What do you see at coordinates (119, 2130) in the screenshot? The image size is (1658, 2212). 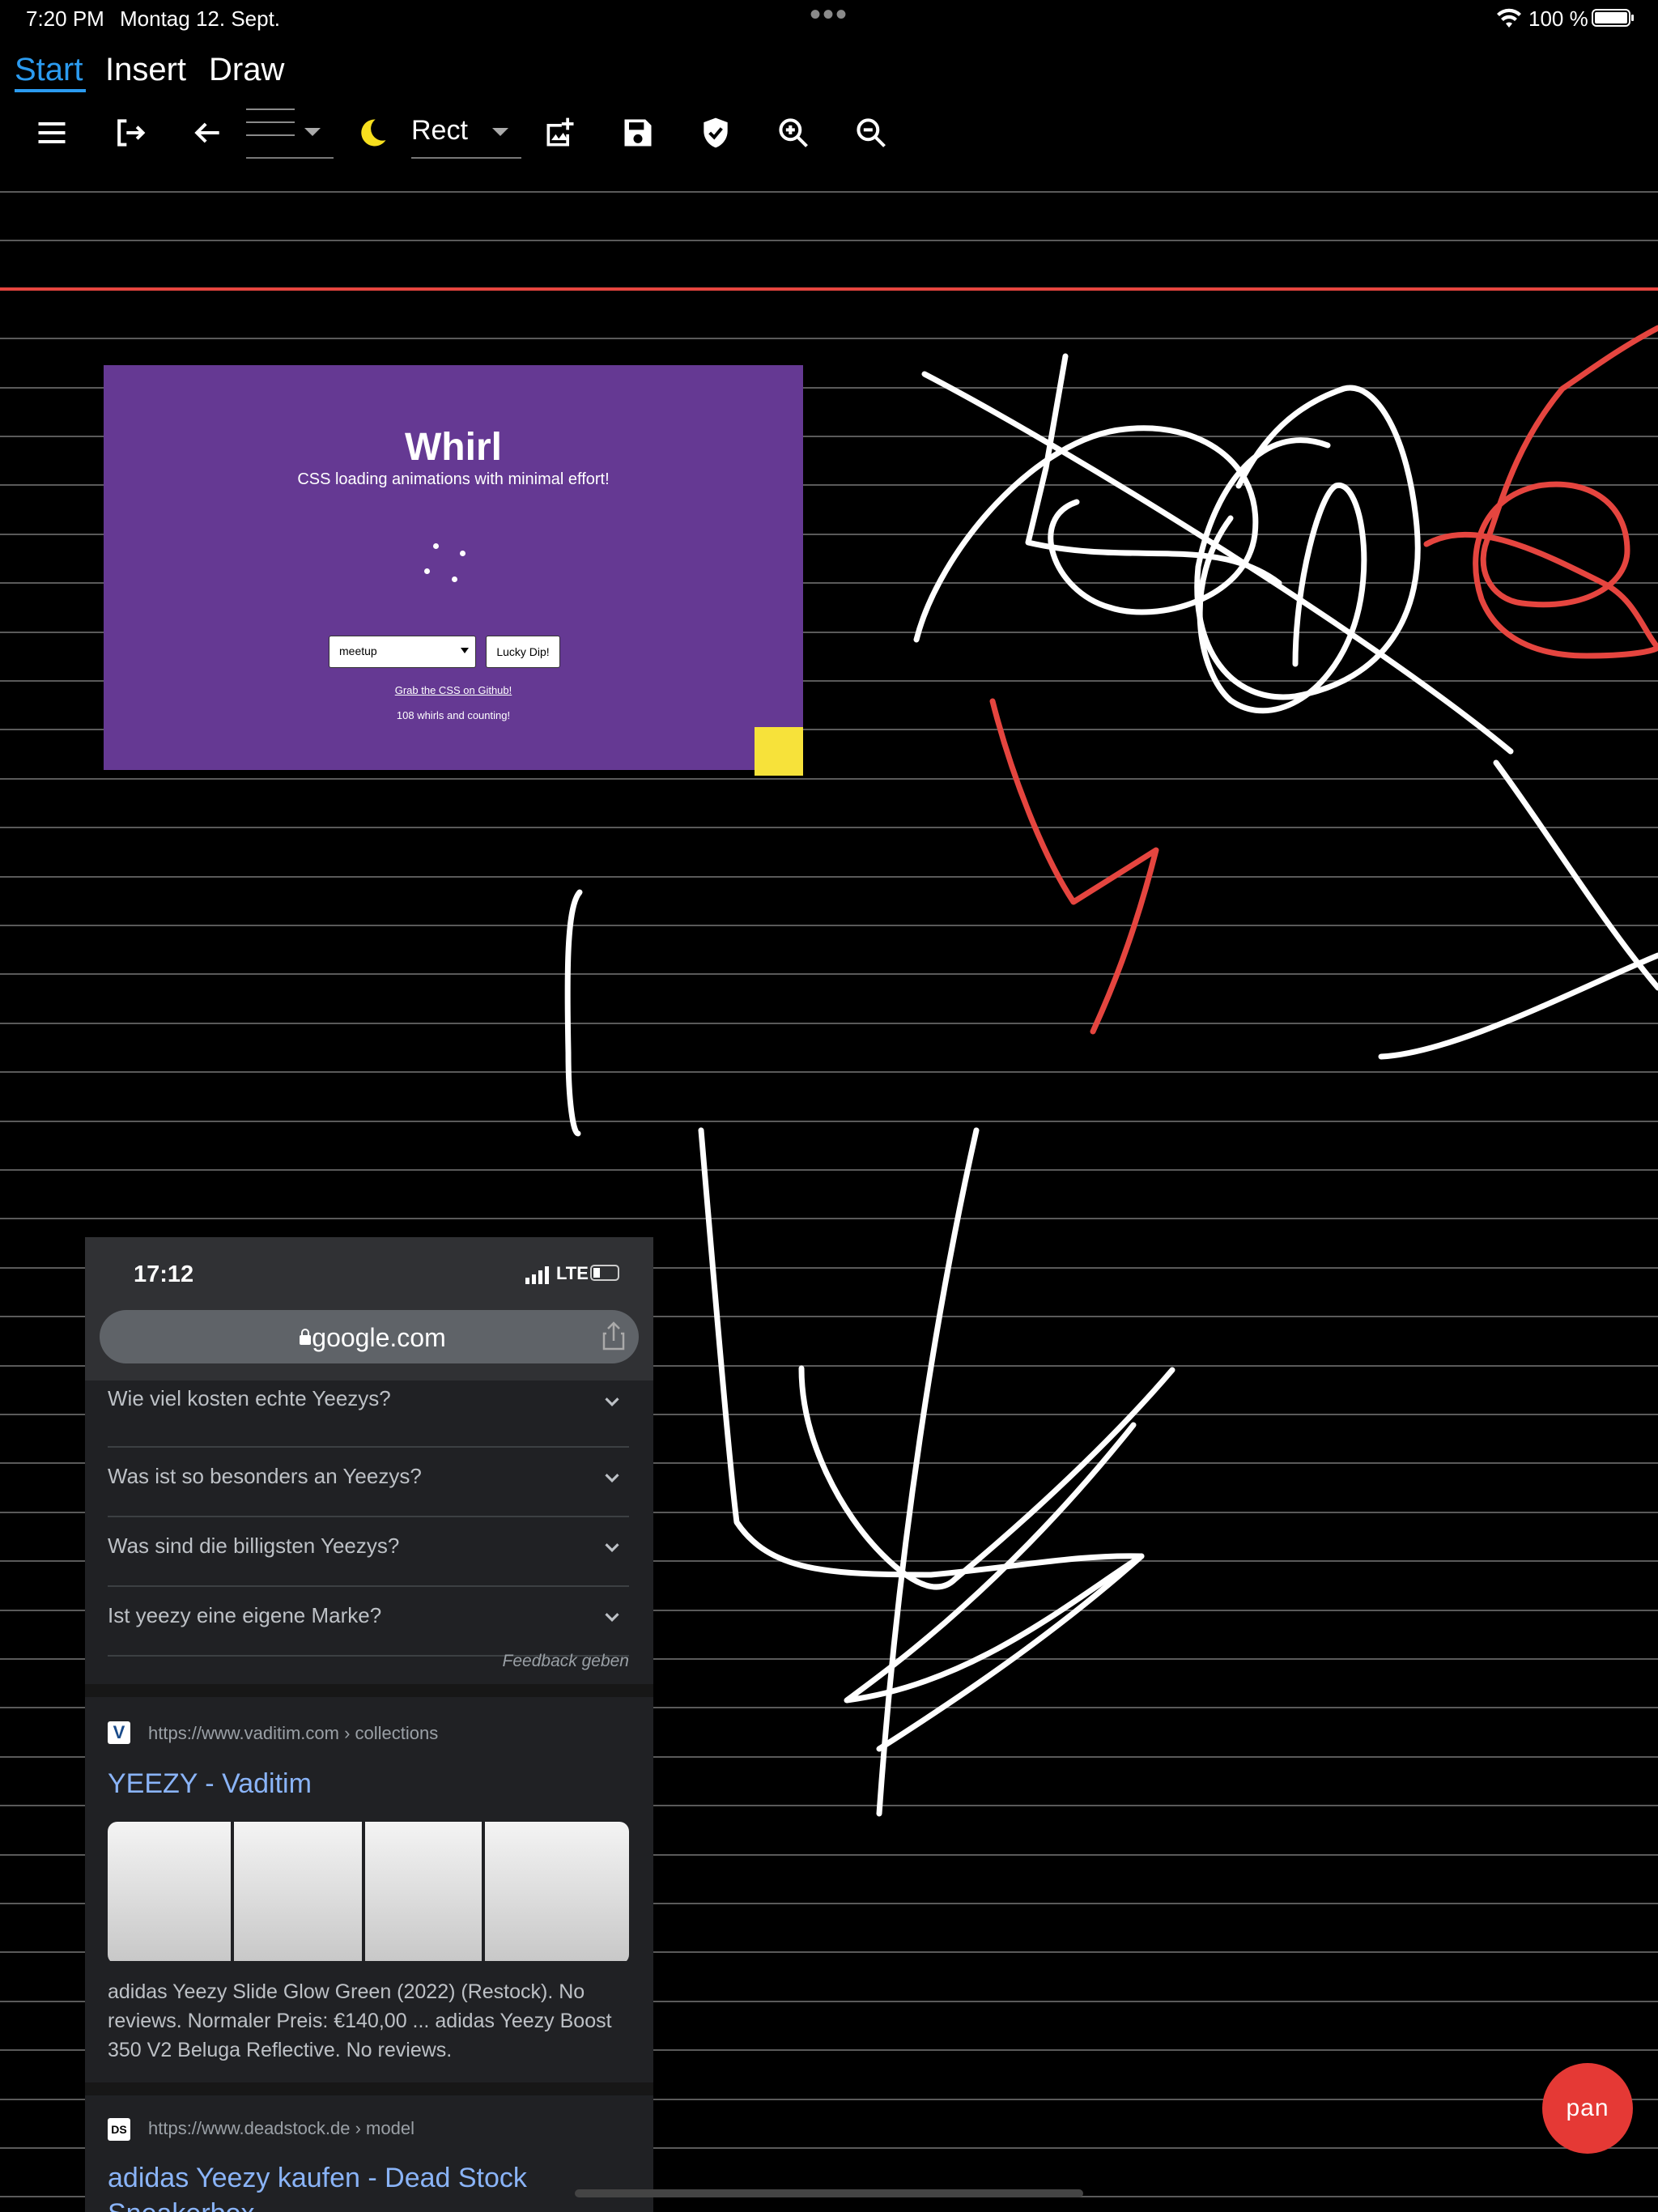 I see `deadstock-favicon: DS` at bounding box center [119, 2130].